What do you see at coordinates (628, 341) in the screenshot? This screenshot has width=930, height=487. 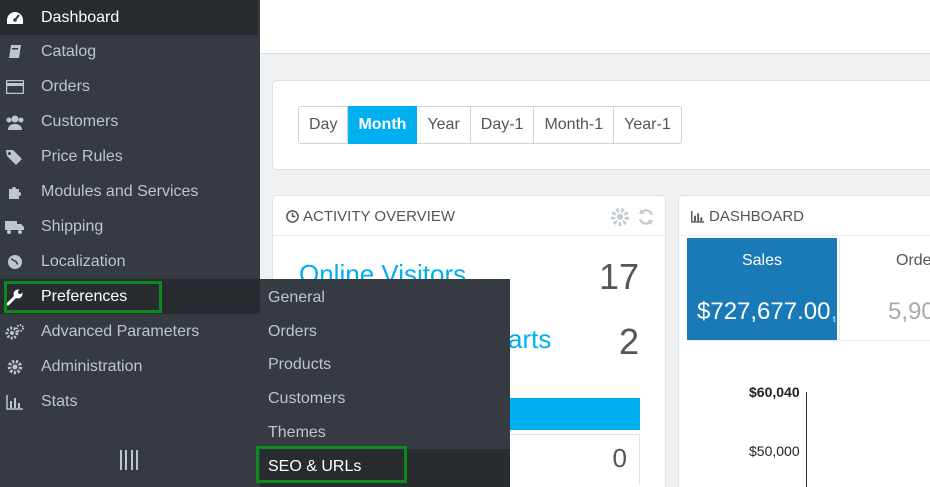 I see `active-carts-value: 2` at bounding box center [628, 341].